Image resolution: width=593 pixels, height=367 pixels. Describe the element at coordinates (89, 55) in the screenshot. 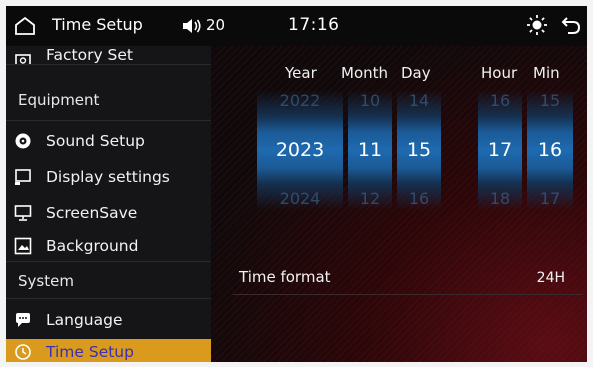

I see `sidebar-item-label: Factory Set` at that location.